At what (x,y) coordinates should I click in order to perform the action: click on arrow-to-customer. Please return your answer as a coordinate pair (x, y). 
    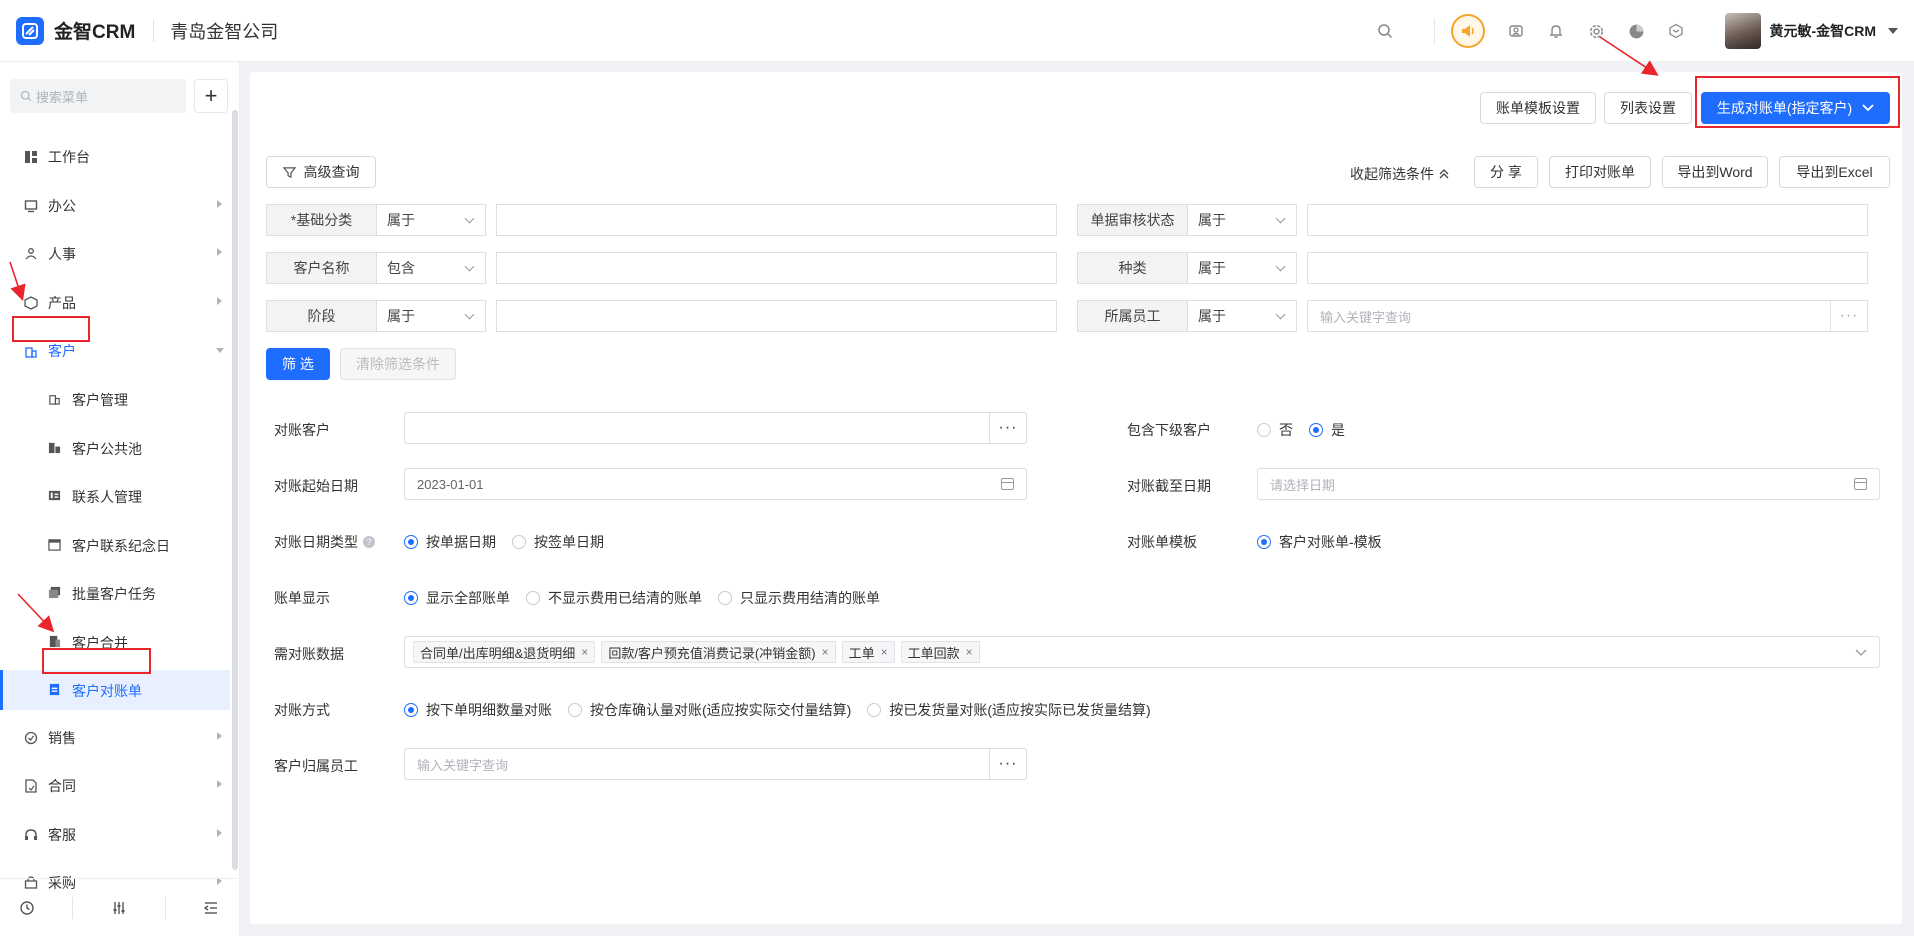
    Looking at the image, I should click on (17, 281).